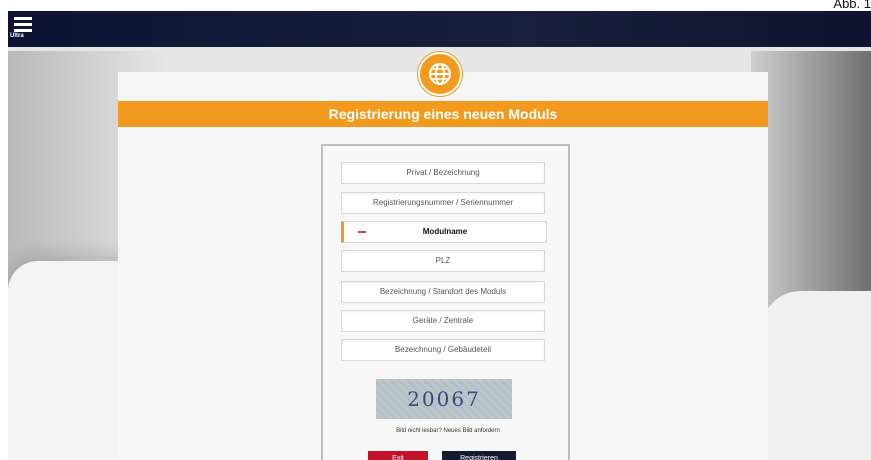 Image resolution: width=871 pixels, height=460 pixels. I want to click on field-module-name: Modulname, so click(444, 232).